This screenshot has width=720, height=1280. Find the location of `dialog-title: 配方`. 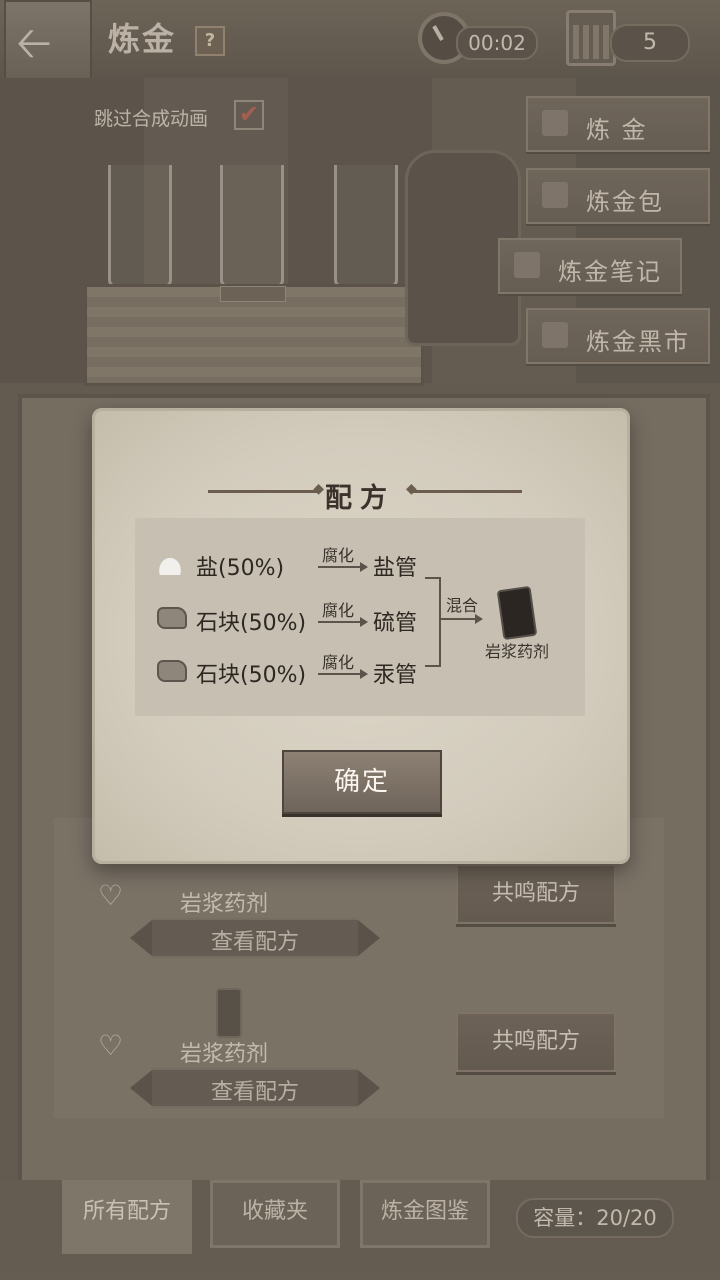

dialog-title: 配方 is located at coordinates (360, 498).